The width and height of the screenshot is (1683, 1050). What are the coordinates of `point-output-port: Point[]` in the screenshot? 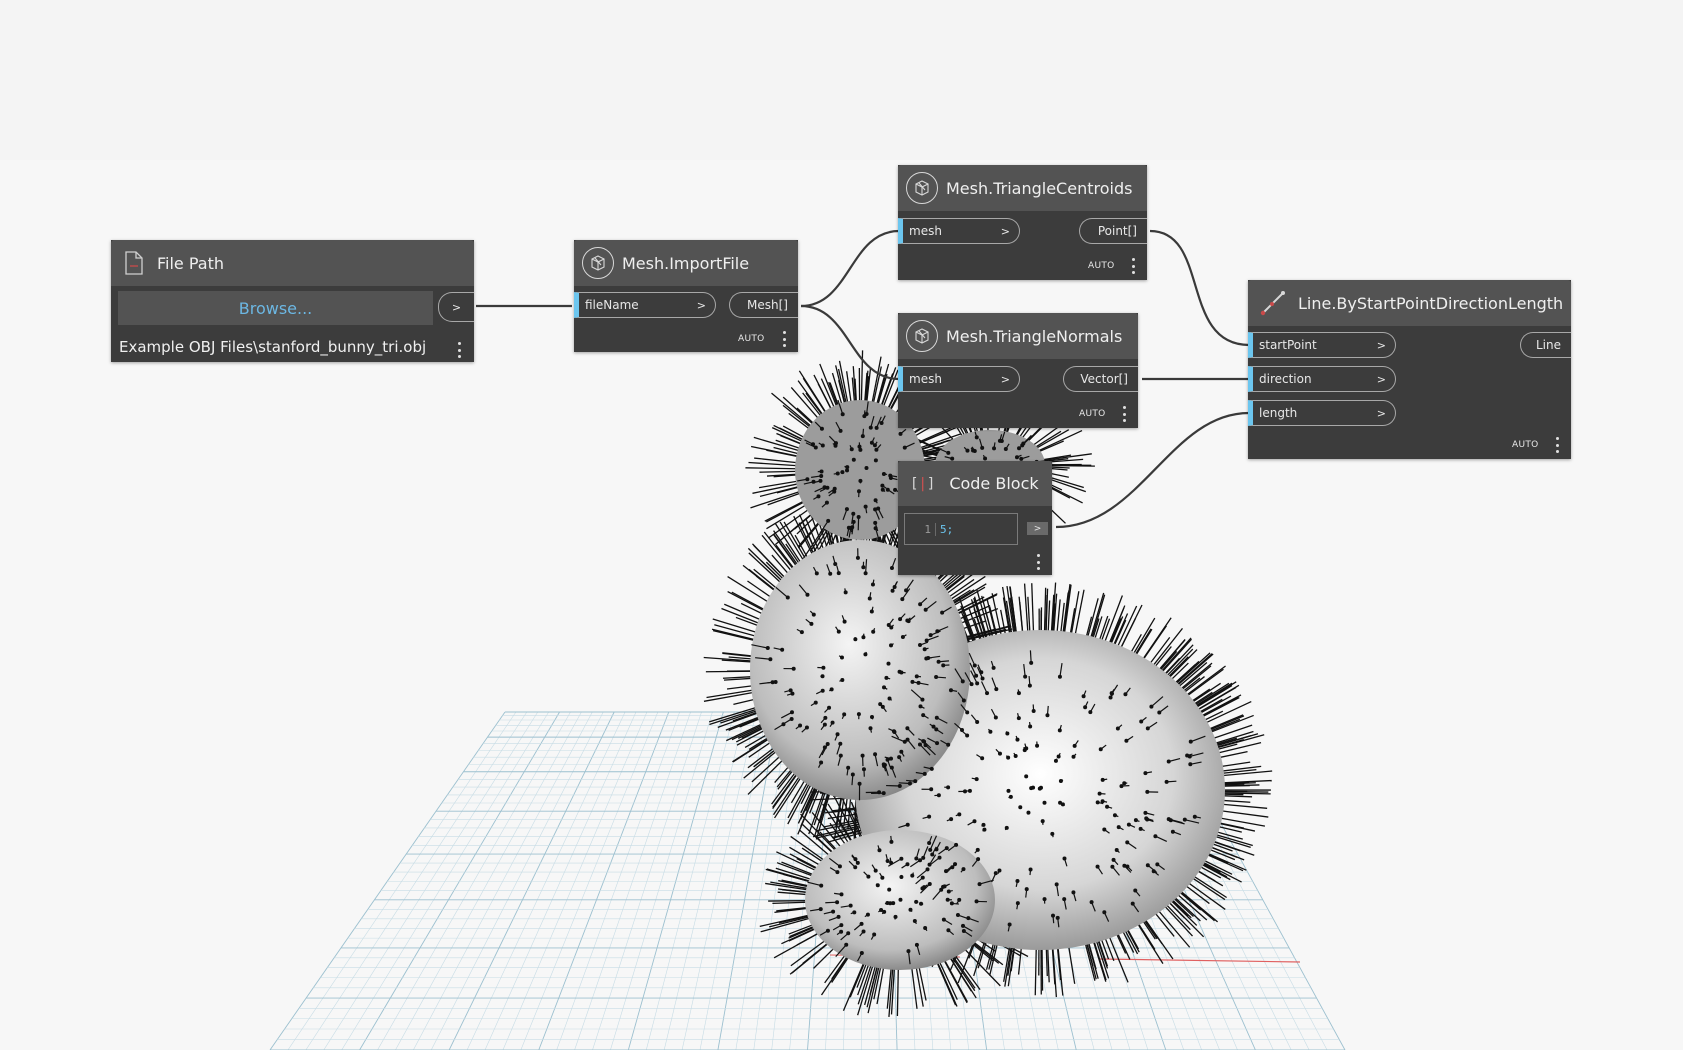 It's located at (1113, 231).